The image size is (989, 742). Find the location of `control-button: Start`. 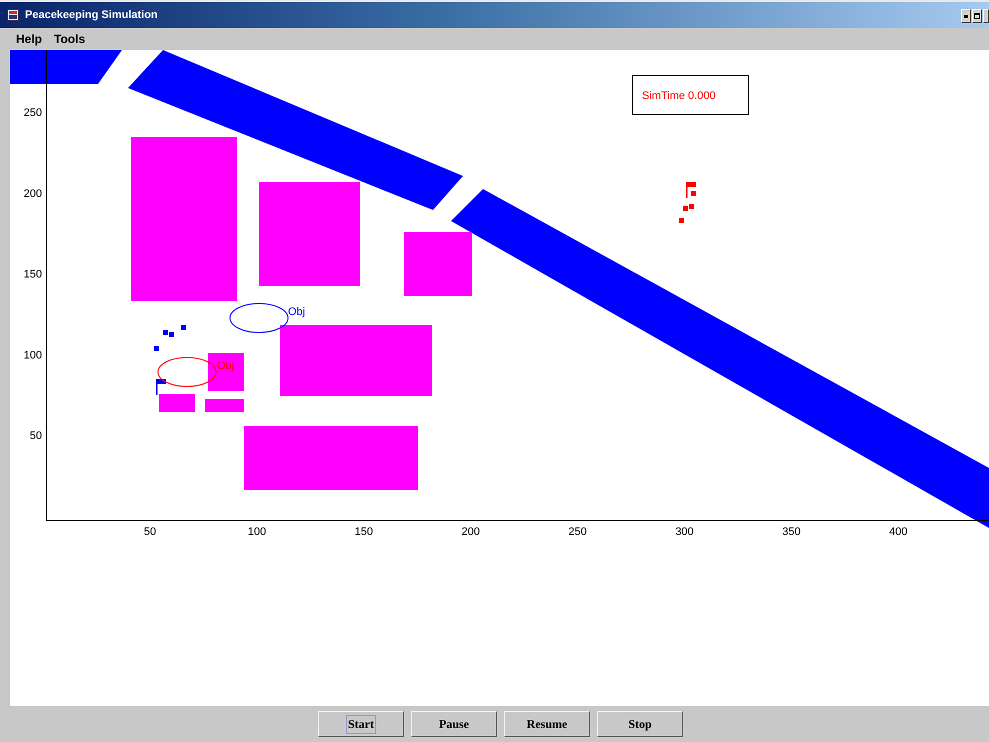

control-button: Start is located at coordinates (361, 724).